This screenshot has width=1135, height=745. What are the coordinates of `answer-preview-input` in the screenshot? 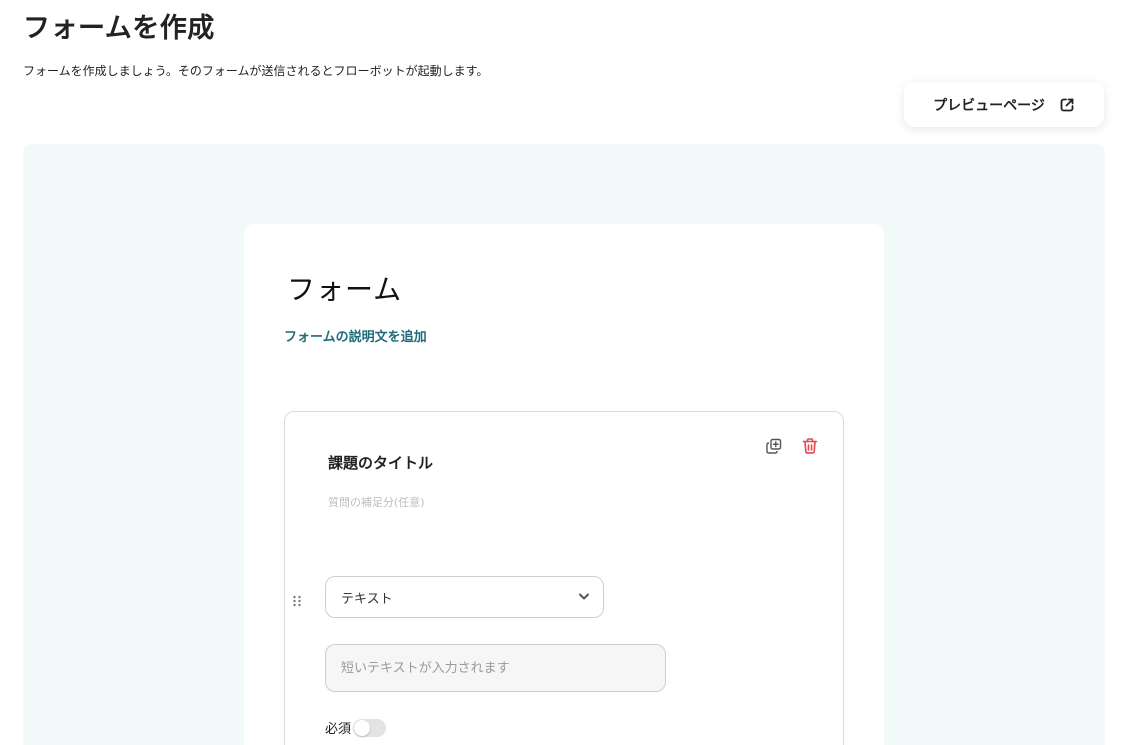 It's located at (495, 668).